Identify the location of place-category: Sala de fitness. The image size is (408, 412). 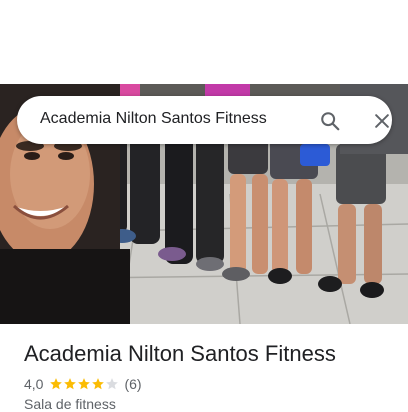
(70, 404).